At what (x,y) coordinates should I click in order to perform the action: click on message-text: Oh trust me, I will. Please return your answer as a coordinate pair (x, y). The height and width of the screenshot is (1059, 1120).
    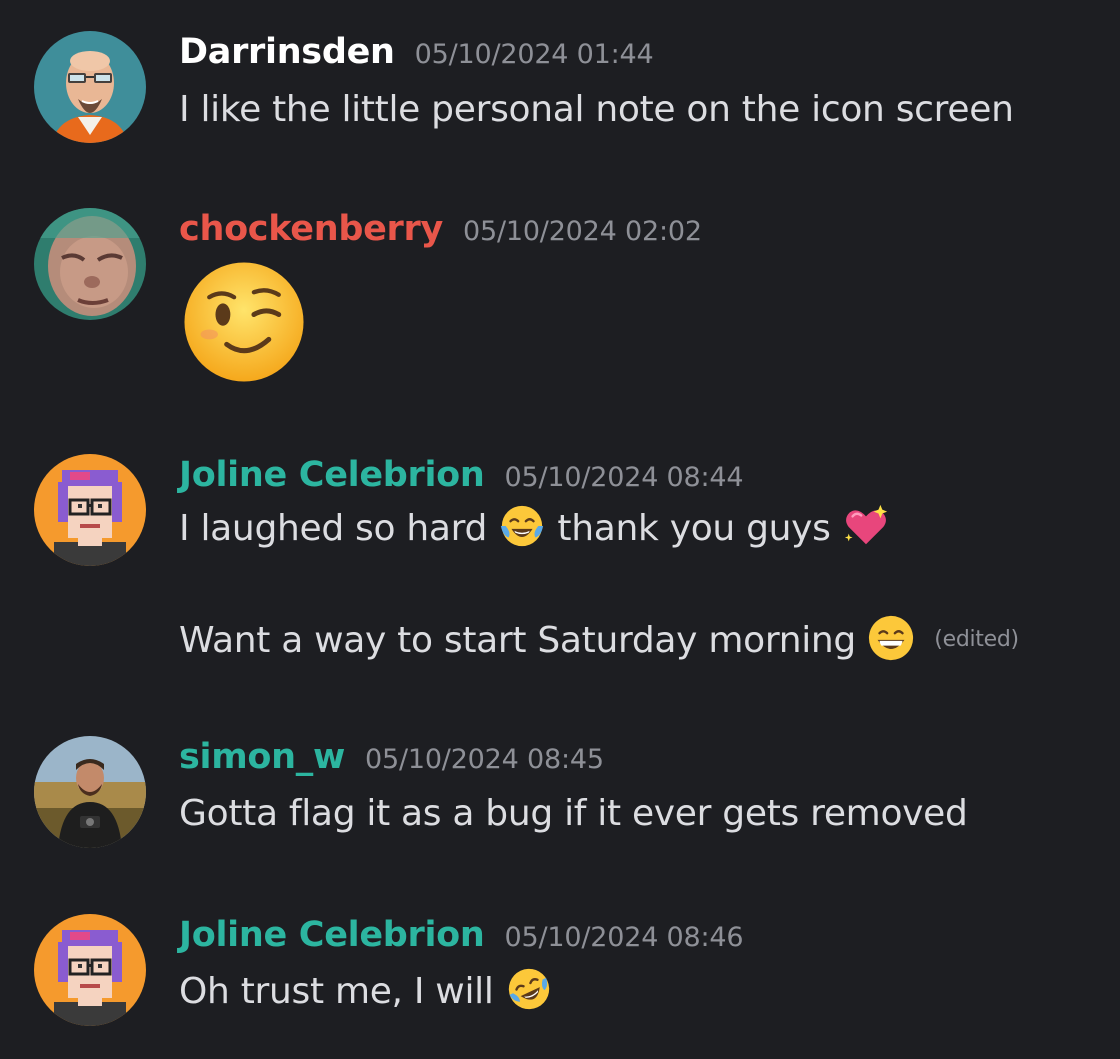
    Looking at the image, I should click on (366, 992).